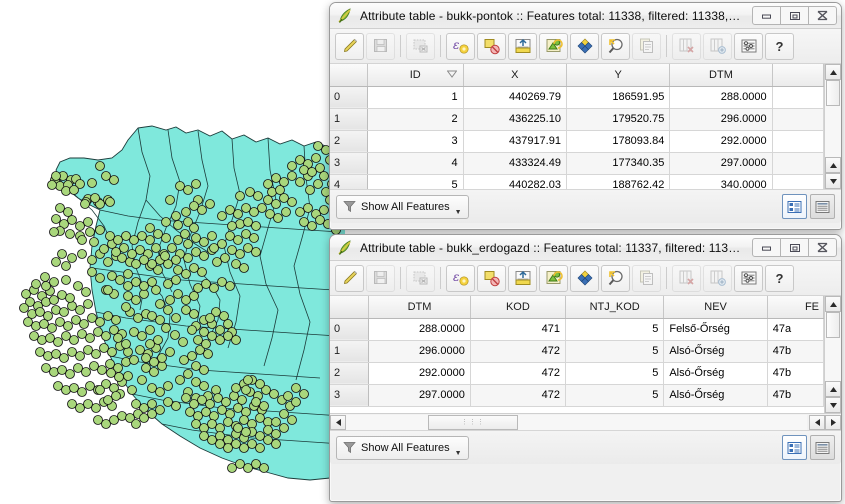  Describe the element at coordinates (577, 373) in the screenshot. I see `table-row: 2 292.0000 472 5 Alsó-Őrség 47b` at that location.